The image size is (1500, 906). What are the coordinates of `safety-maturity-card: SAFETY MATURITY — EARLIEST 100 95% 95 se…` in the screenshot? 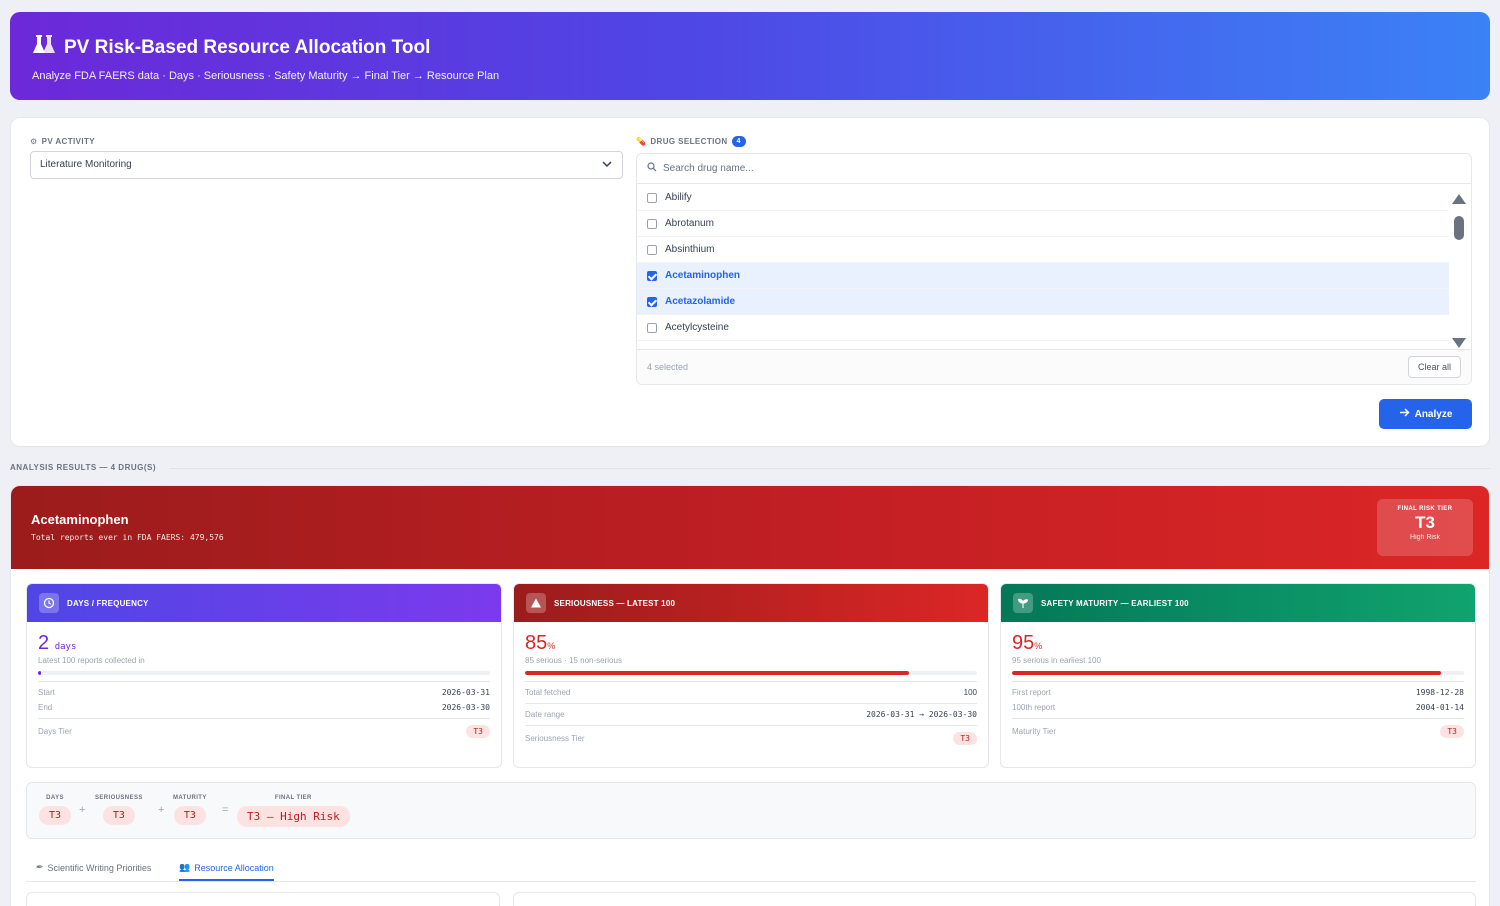 It's located at (1238, 675).